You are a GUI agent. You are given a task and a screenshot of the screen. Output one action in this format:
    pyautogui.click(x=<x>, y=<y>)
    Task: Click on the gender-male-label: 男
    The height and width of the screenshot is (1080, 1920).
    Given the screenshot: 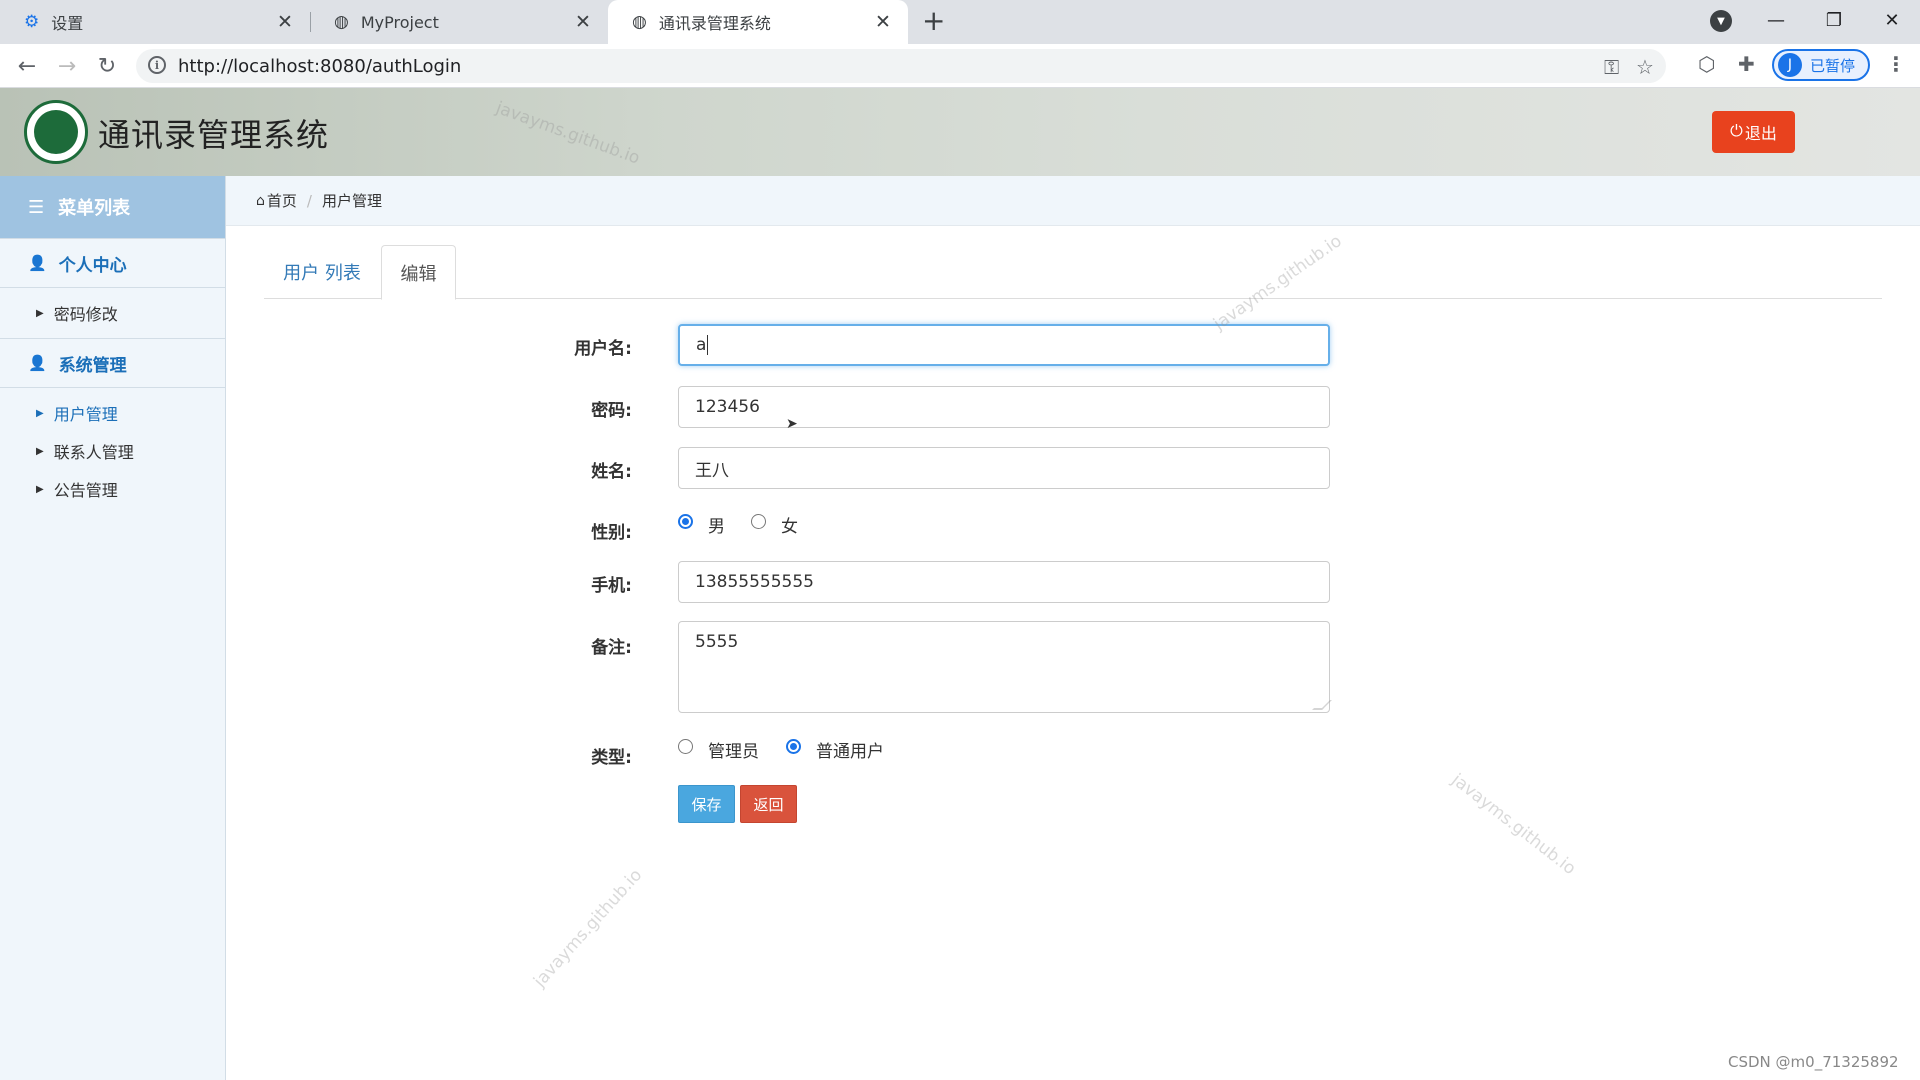 What is the action you would take?
    pyautogui.click(x=716, y=524)
    